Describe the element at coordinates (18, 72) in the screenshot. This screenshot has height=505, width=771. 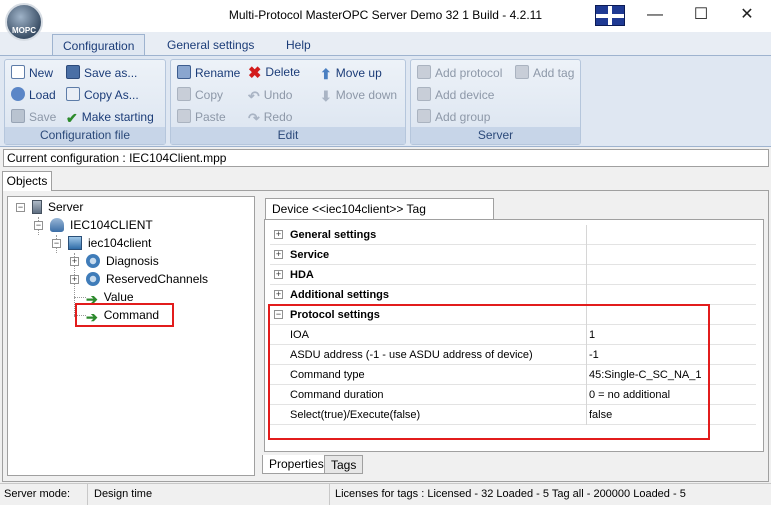
I see `new-file-icon` at that location.